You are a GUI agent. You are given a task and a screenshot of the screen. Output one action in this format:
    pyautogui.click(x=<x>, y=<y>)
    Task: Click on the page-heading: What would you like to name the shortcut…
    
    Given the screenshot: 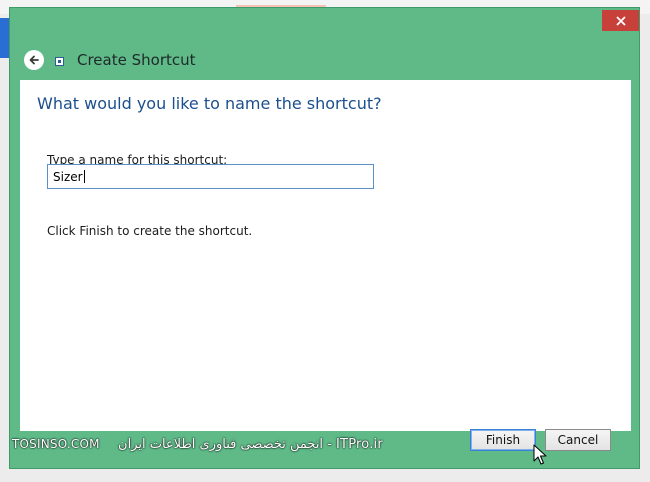 What is the action you would take?
    pyautogui.click(x=209, y=103)
    